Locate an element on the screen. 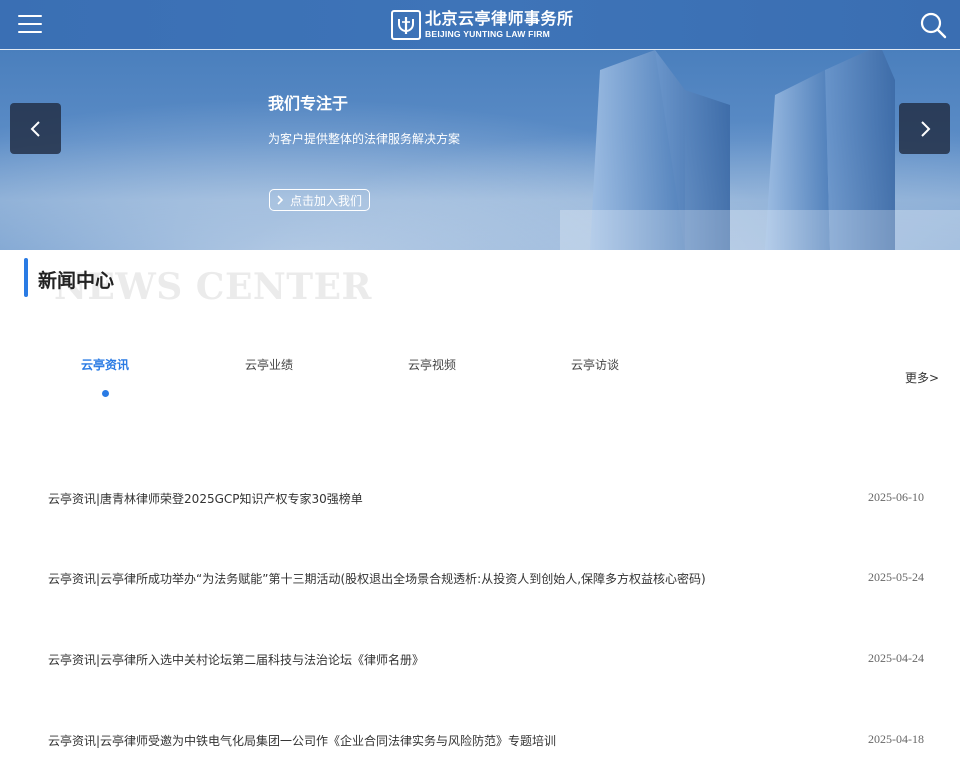 This screenshot has height=768, width=960. banner-subtitle: 为客户提供整体的法律服务解决方案 is located at coordinates (364, 139).